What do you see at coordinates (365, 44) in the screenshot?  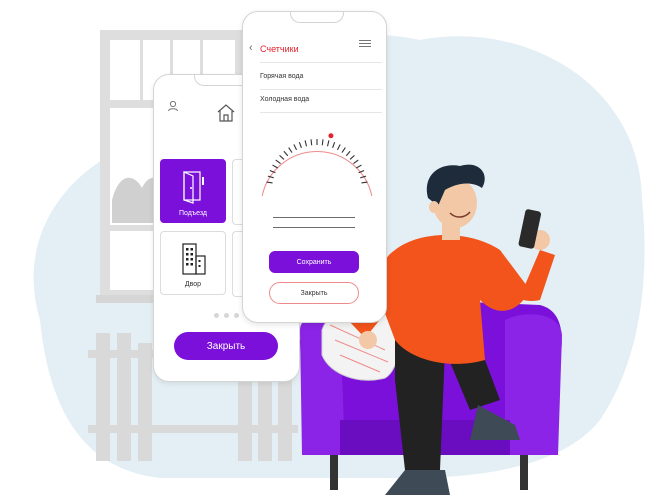 I see `menu-icon` at bounding box center [365, 44].